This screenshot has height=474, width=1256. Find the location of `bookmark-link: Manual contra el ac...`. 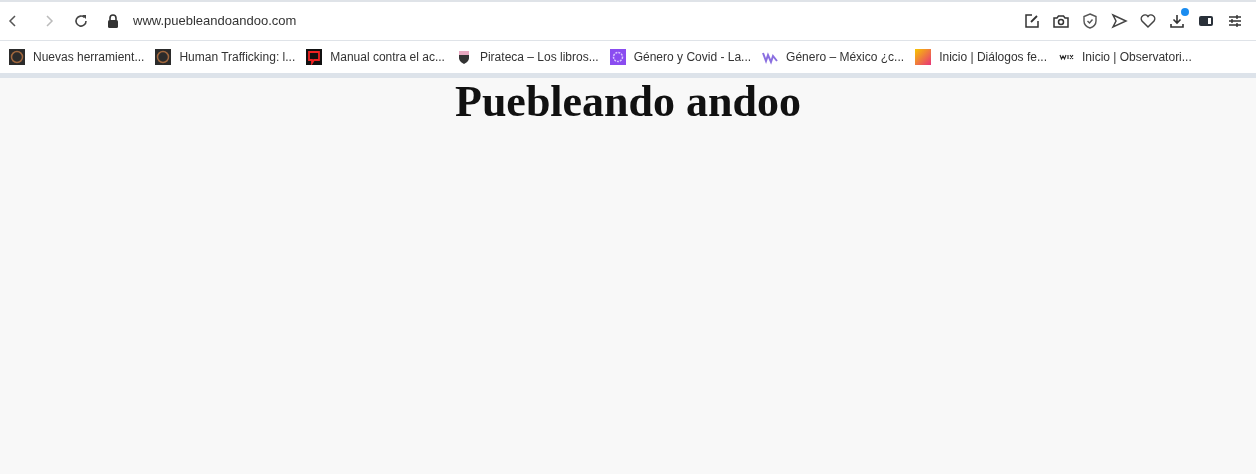

bookmark-link: Manual contra el ac... is located at coordinates (375, 57).